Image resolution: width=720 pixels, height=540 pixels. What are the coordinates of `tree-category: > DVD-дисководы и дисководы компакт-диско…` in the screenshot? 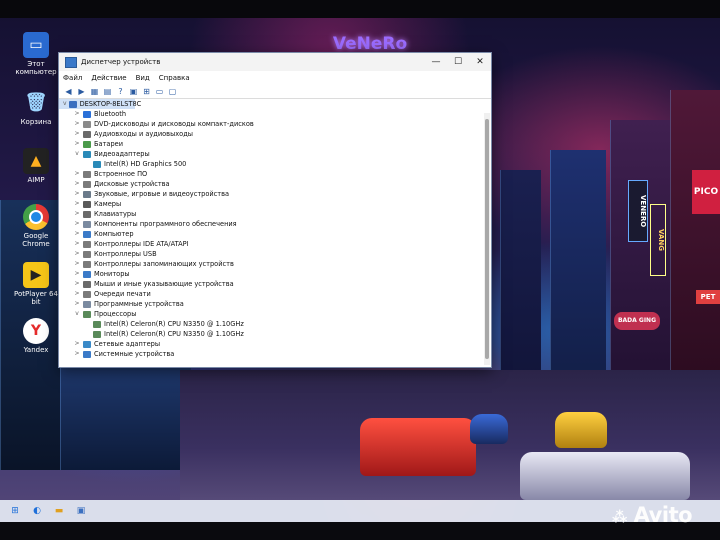 It's located at (271, 124).